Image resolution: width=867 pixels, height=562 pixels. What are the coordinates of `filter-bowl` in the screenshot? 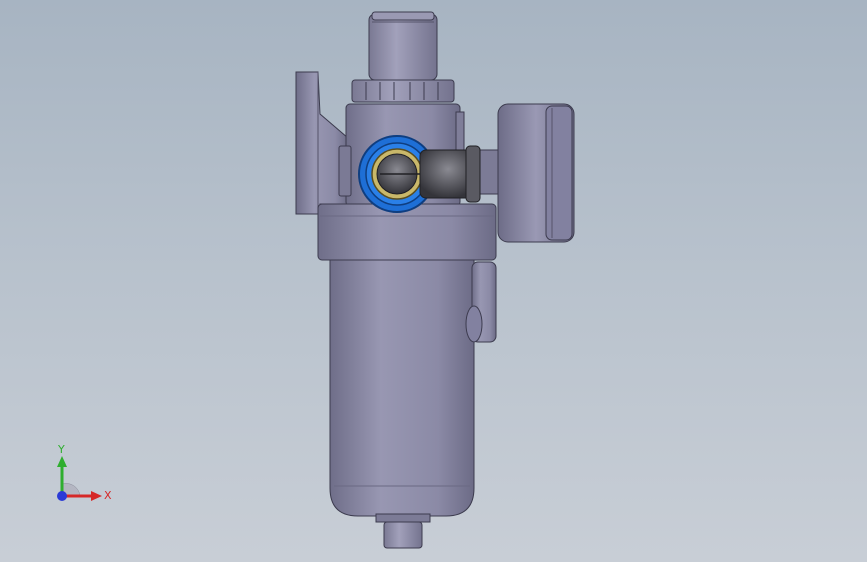 It's located at (402, 388).